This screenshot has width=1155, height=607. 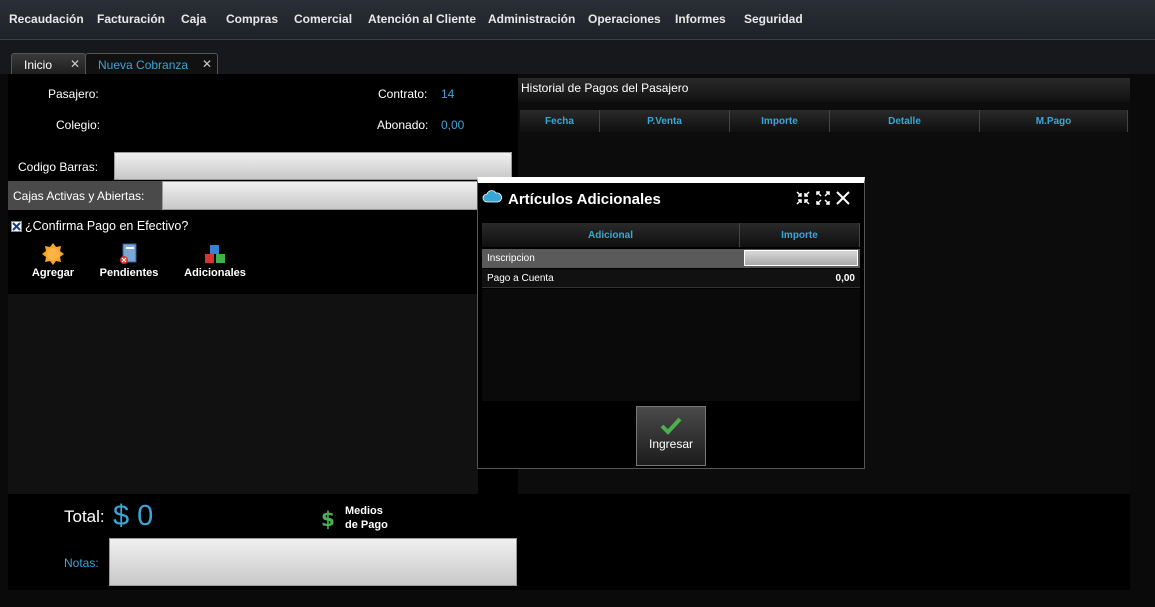 I want to click on tab-nueva-cobranza-label: Nueva Cobranza, so click(x=143, y=65).